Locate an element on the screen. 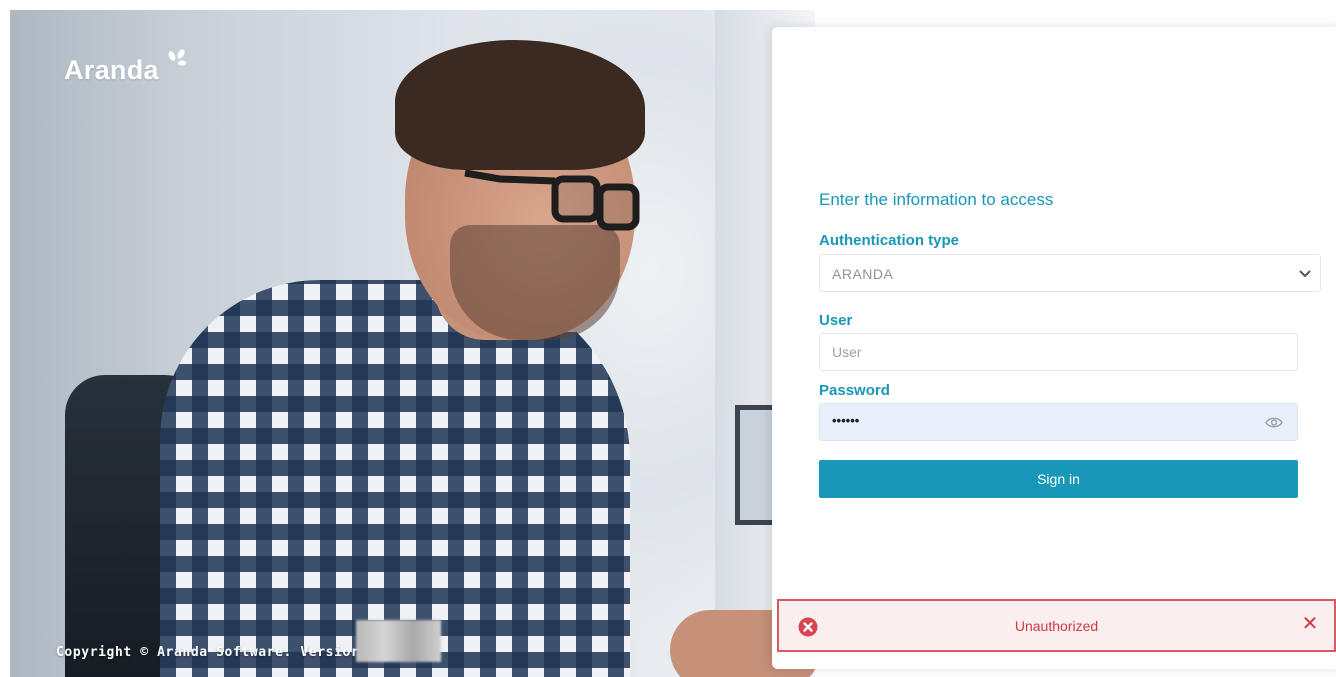 The height and width of the screenshot is (677, 1336). beard is located at coordinates (535, 282).